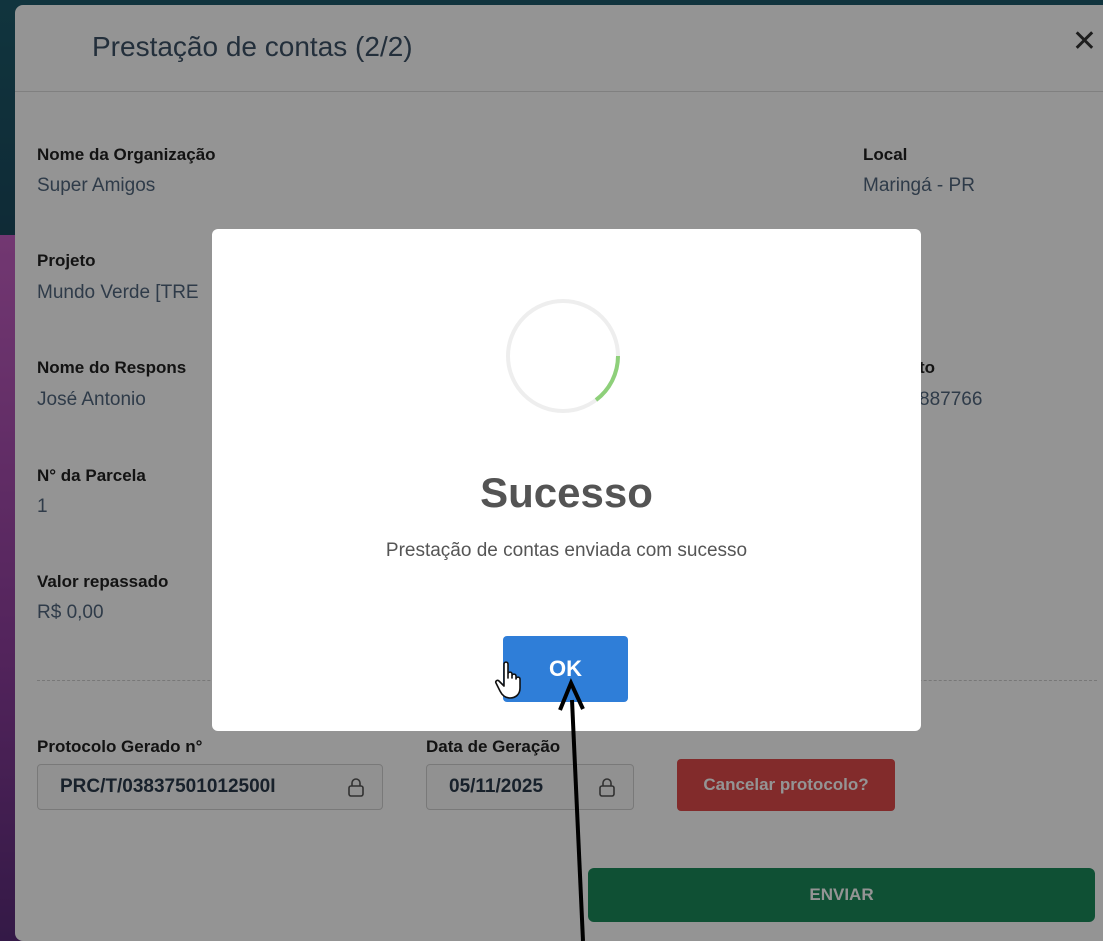 This screenshot has width=1103, height=941. Describe the element at coordinates (507, 680) in the screenshot. I see `hand-cursor-icon` at that location.